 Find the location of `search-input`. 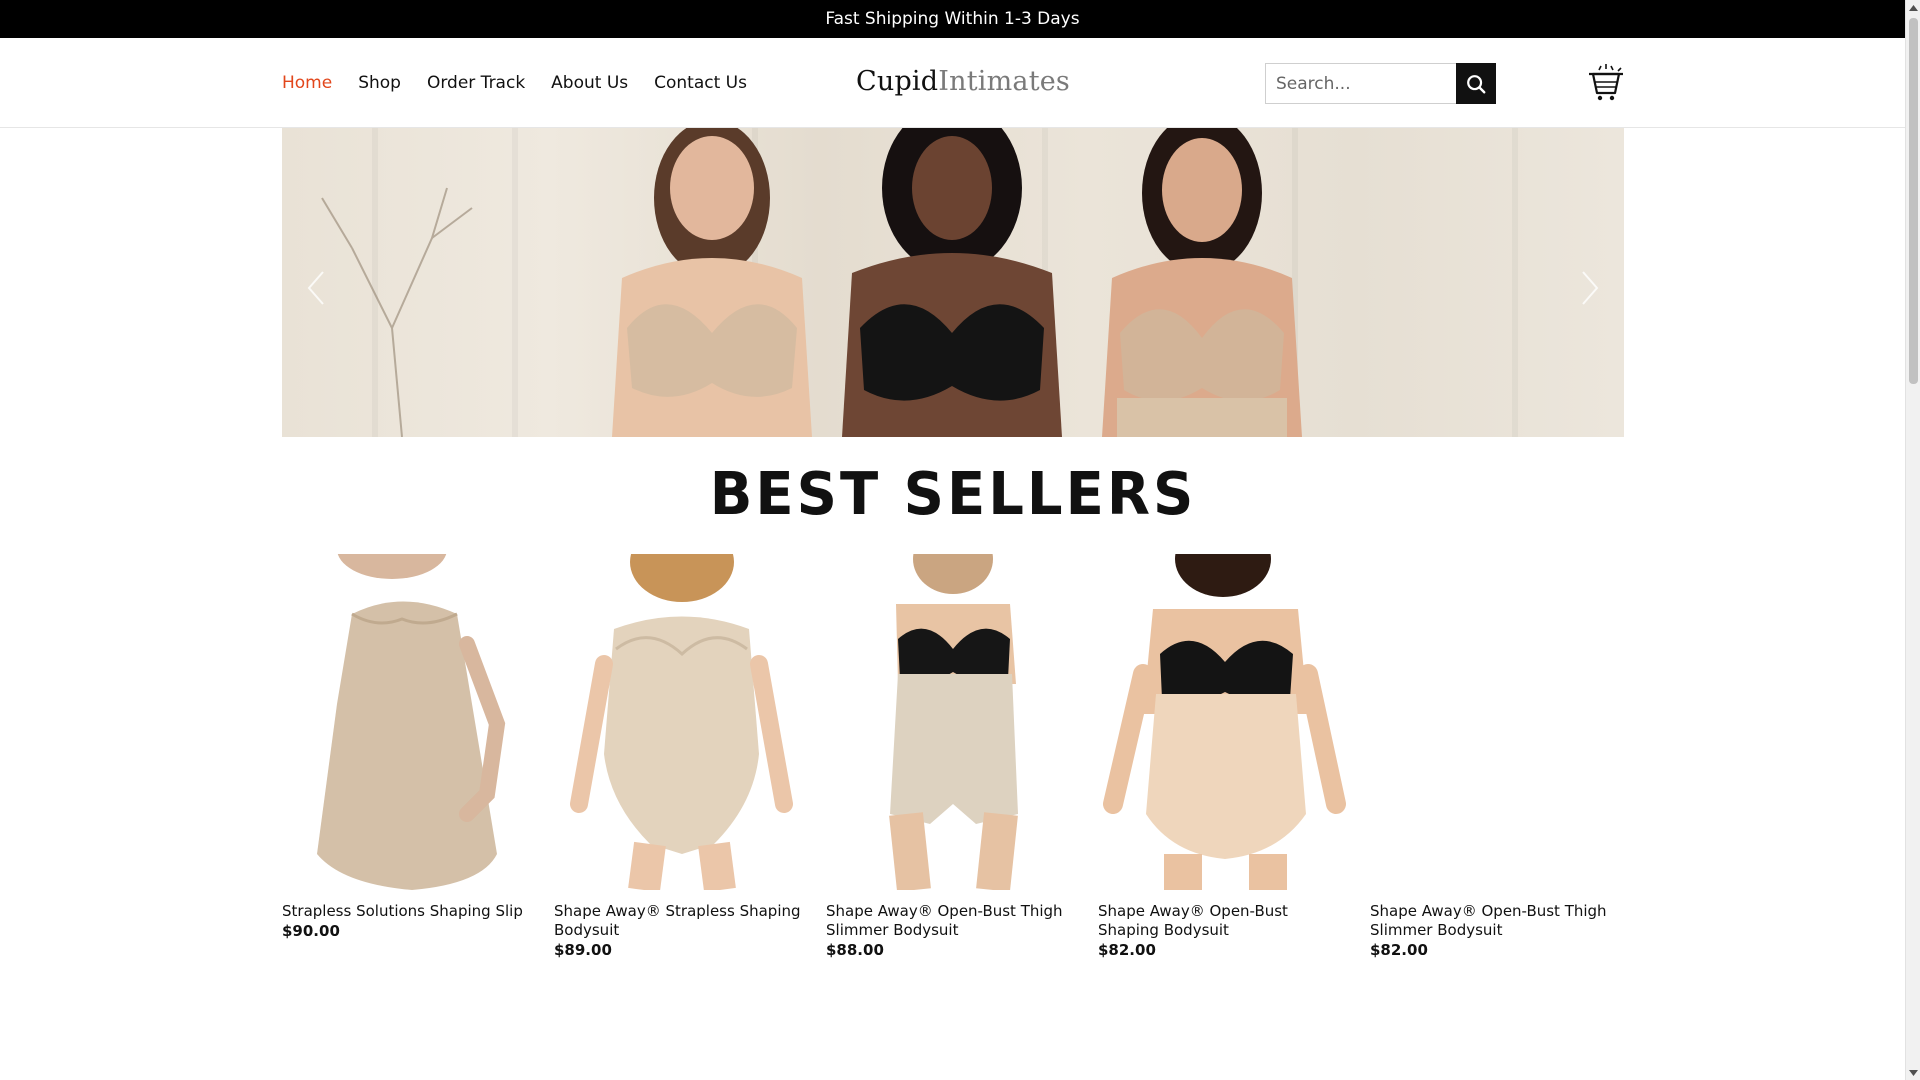

search-input is located at coordinates (1360, 83).